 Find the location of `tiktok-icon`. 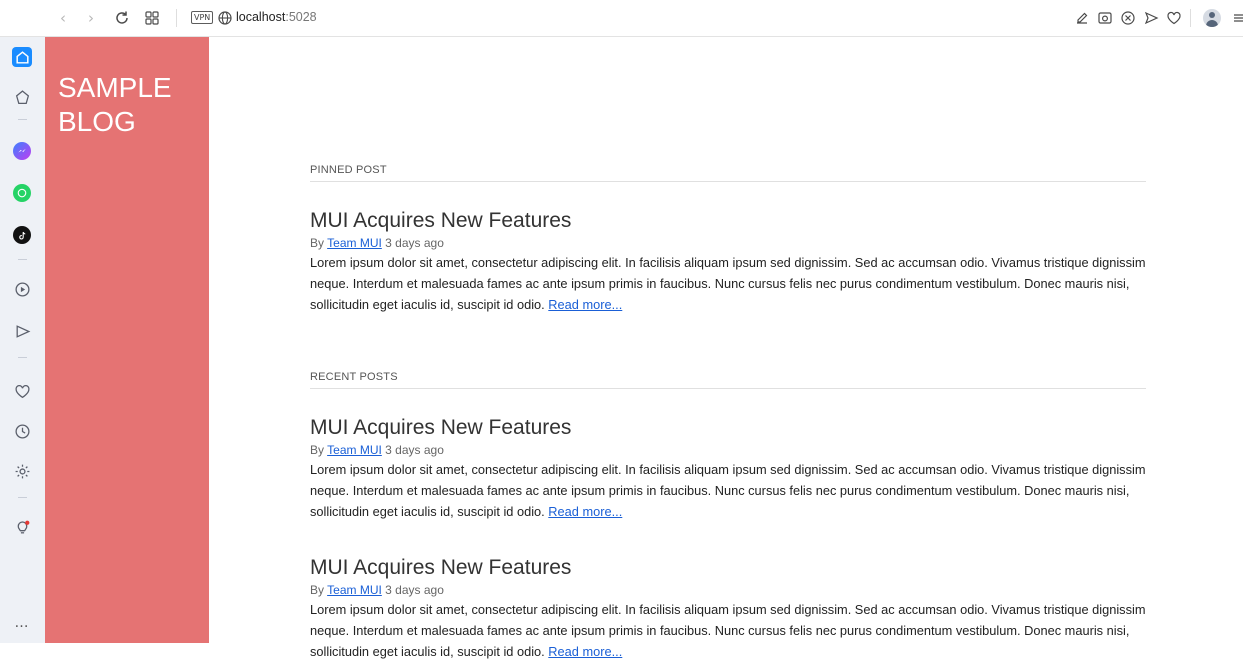

tiktok-icon is located at coordinates (22, 235).